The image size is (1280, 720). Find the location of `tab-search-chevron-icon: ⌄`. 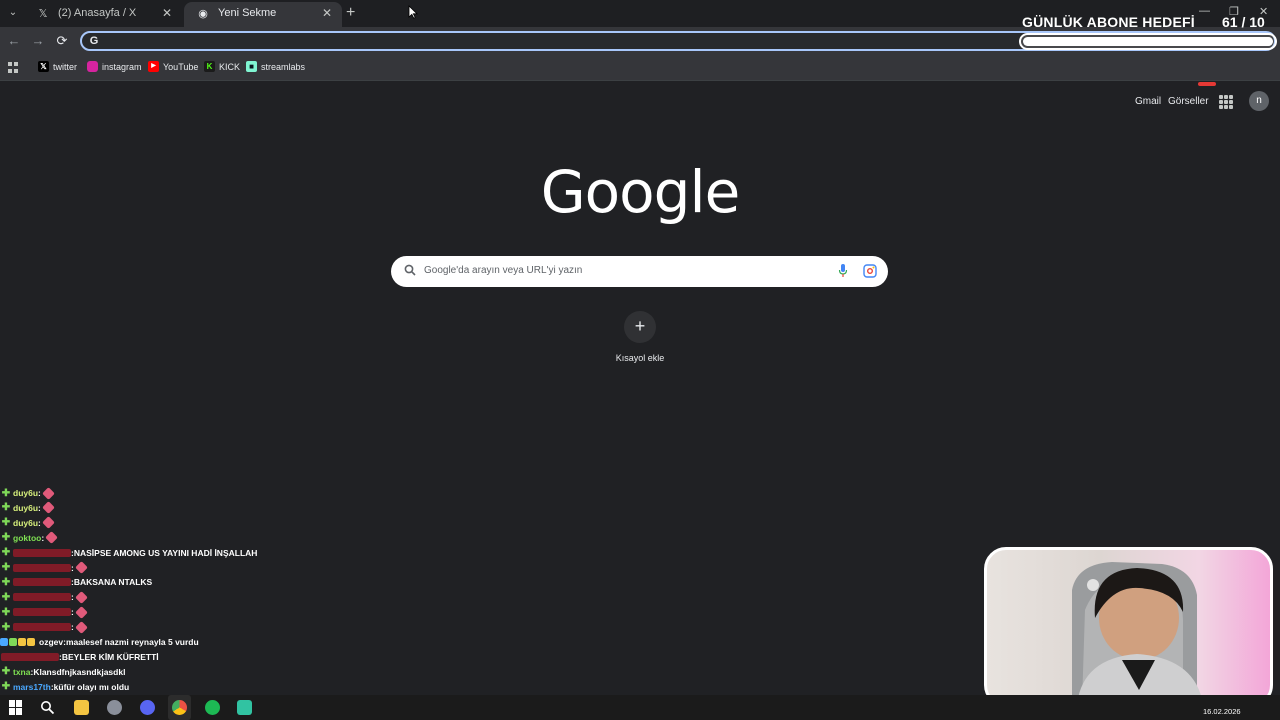

tab-search-chevron-icon: ⌄ is located at coordinates (13, 13).